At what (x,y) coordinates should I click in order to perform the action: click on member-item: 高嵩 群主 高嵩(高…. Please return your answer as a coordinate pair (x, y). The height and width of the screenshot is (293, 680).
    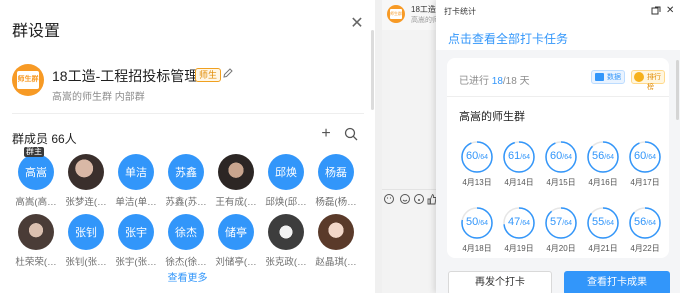
    Looking at the image, I should click on (36, 177).